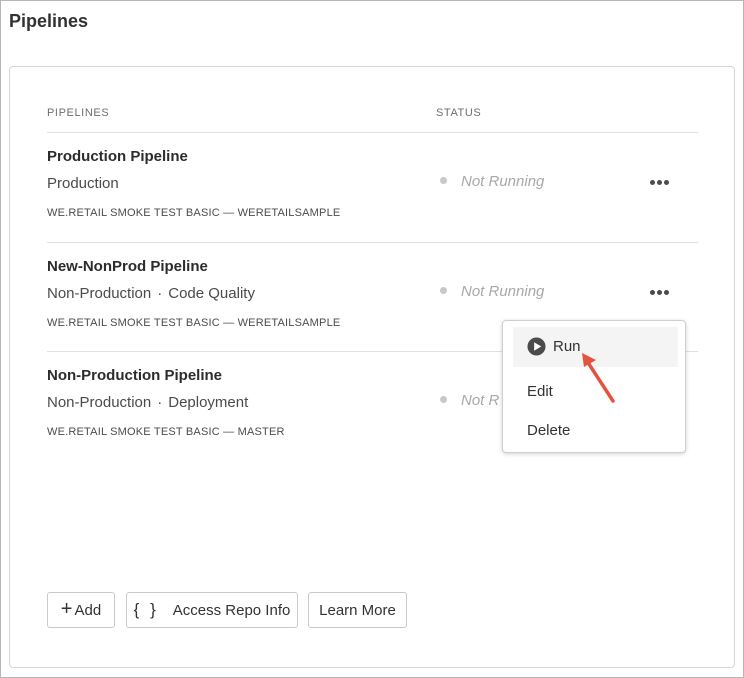  I want to click on pipeline-type: Non-Production · Code Quality, so click(151, 293).